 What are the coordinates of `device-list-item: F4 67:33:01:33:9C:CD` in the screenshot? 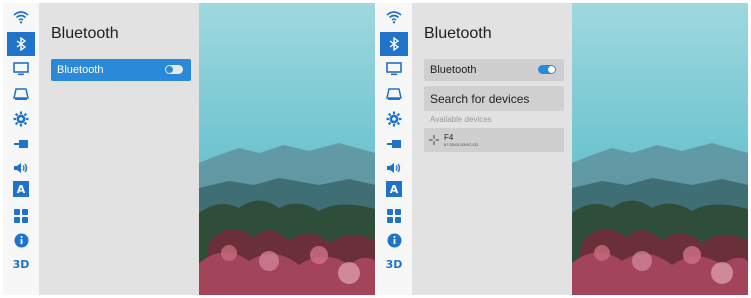 It's located at (494, 140).